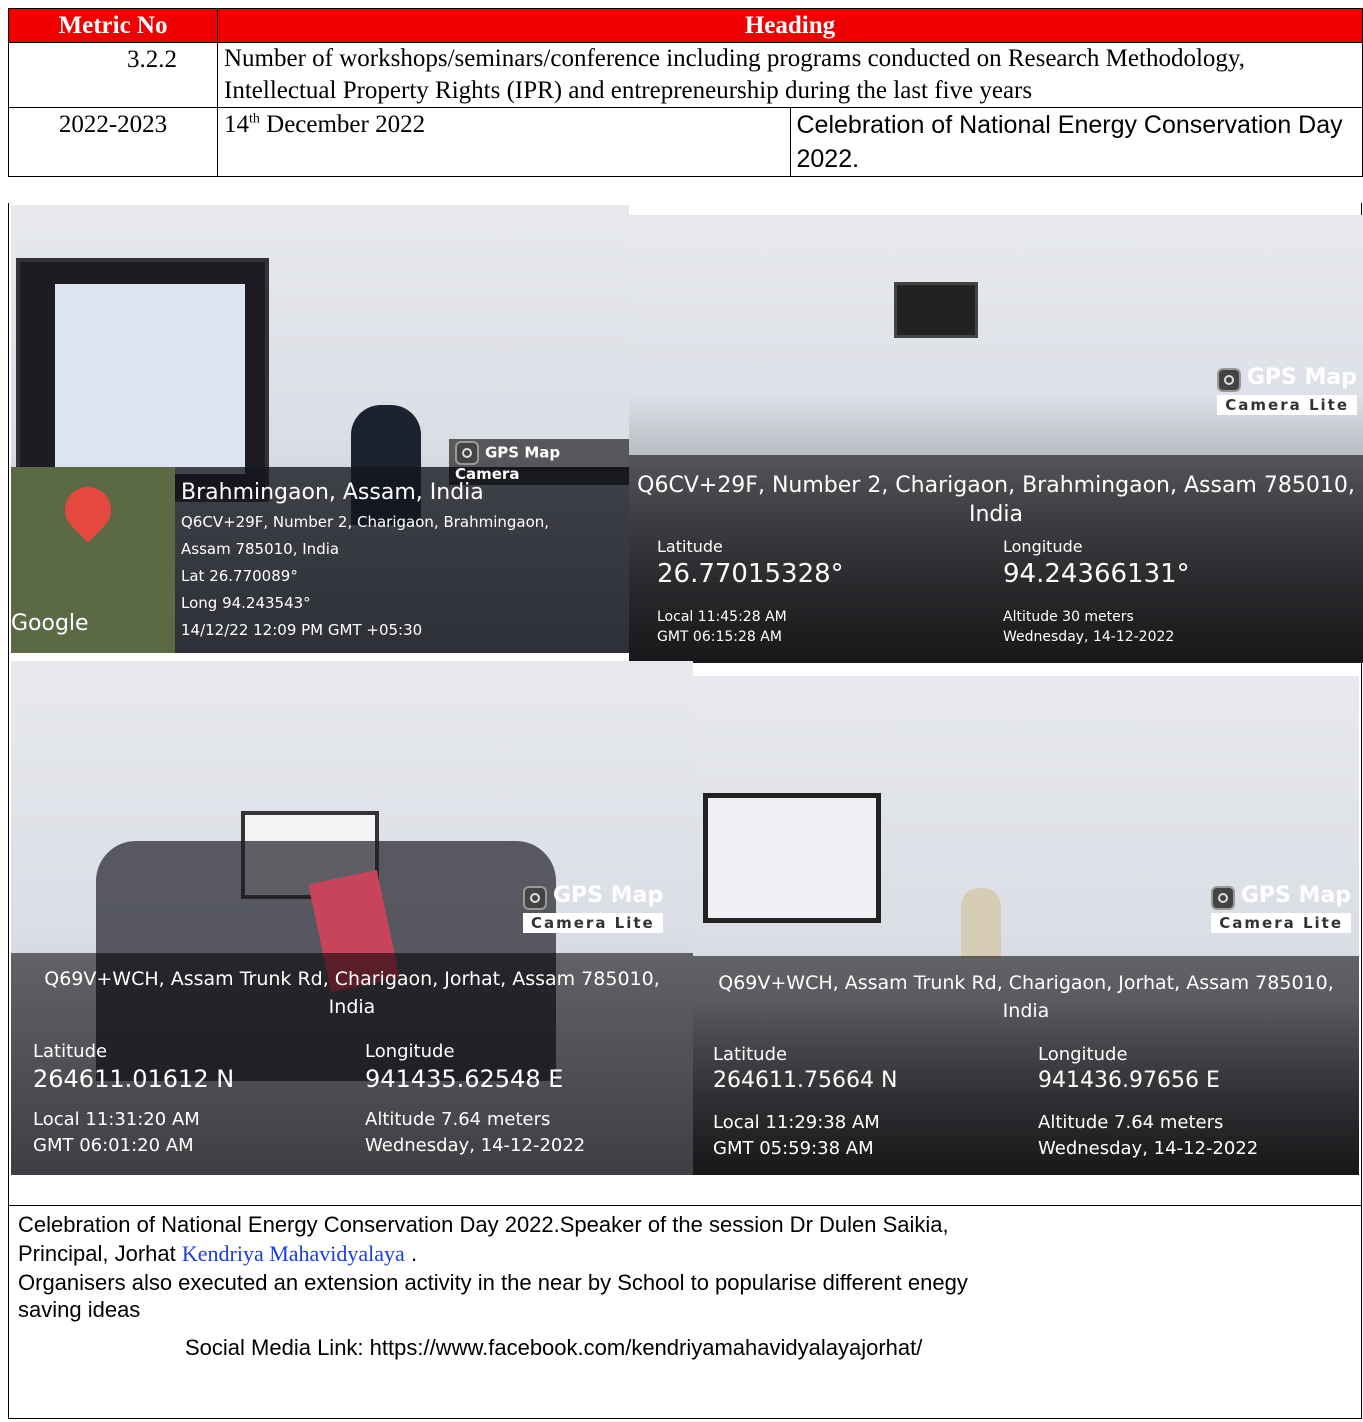  What do you see at coordinates (464, 1079) in the screenshot?
I see `longitude-value: 941435.62548 E` at bounding box center [464, 1079].